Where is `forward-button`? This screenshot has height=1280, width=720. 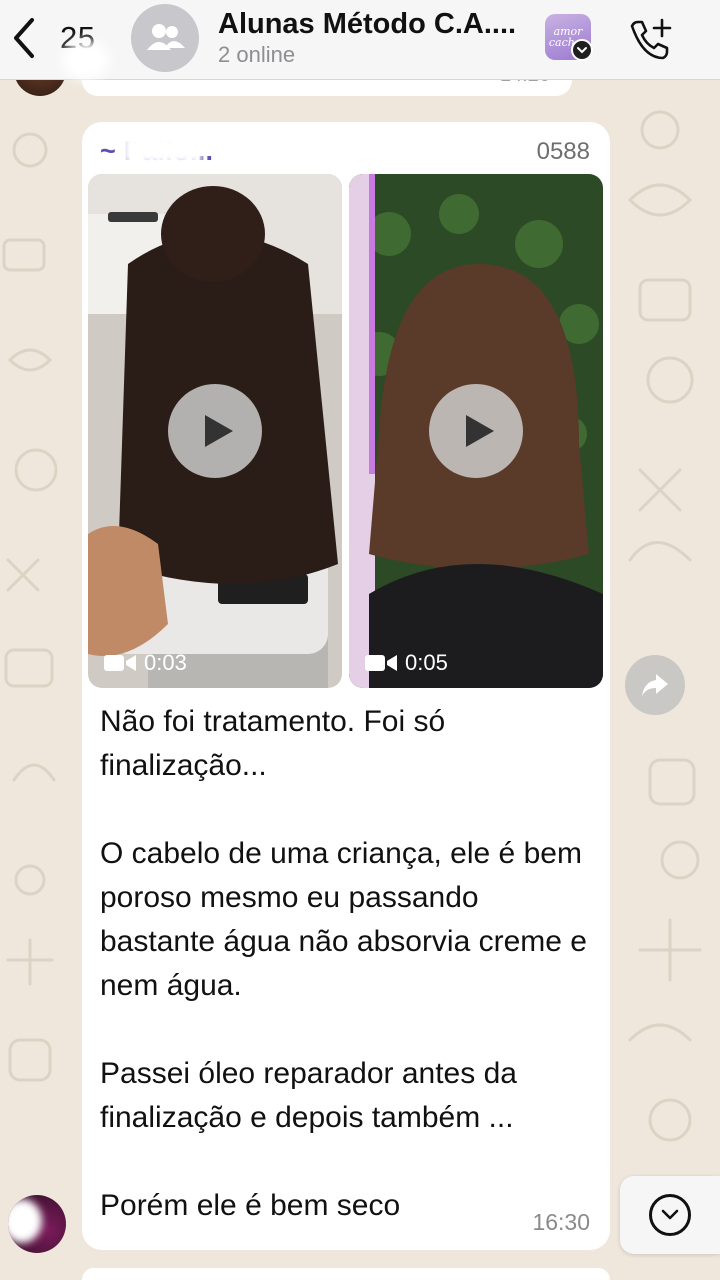
forward-button is located at coordinates (655, 685).